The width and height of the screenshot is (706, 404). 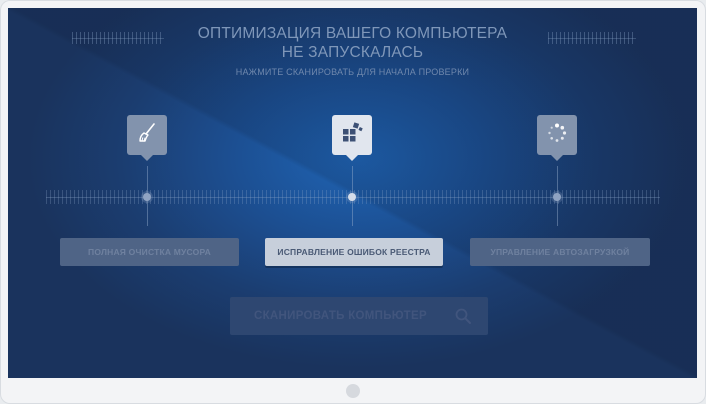 I want to click on title-line-1: ОПТИМИЗАЦИЯ ВАШЕГО КОМПЬЮТЕРА, so click(x=352, y=33).